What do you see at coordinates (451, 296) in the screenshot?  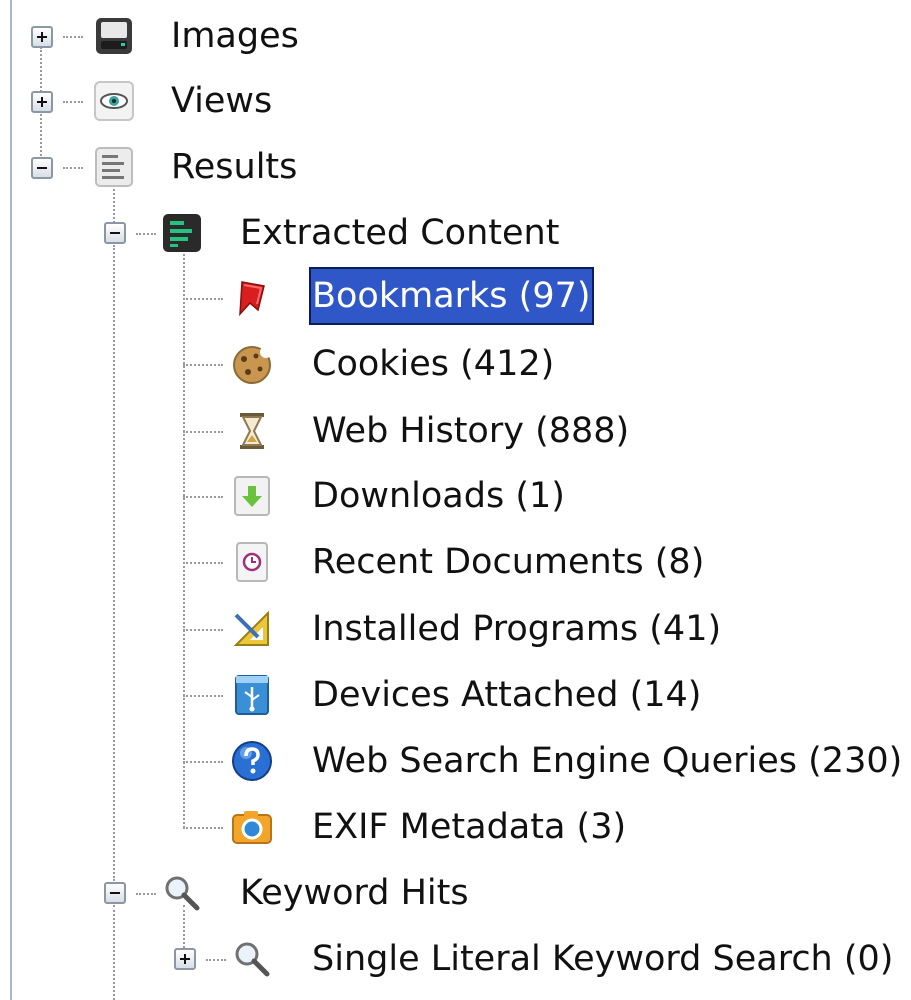 I see `tree-node-bookmarks: Bookmarks (97)` at bounding box center [451, 296].